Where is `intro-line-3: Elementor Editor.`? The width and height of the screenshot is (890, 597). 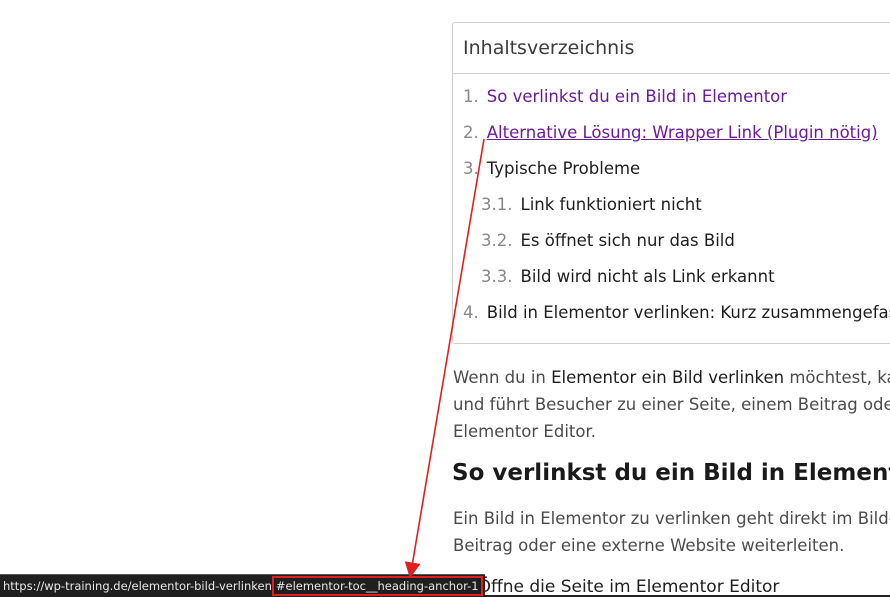
intro-line-3: Elementor Editor. is located at coordinates (524, 431).